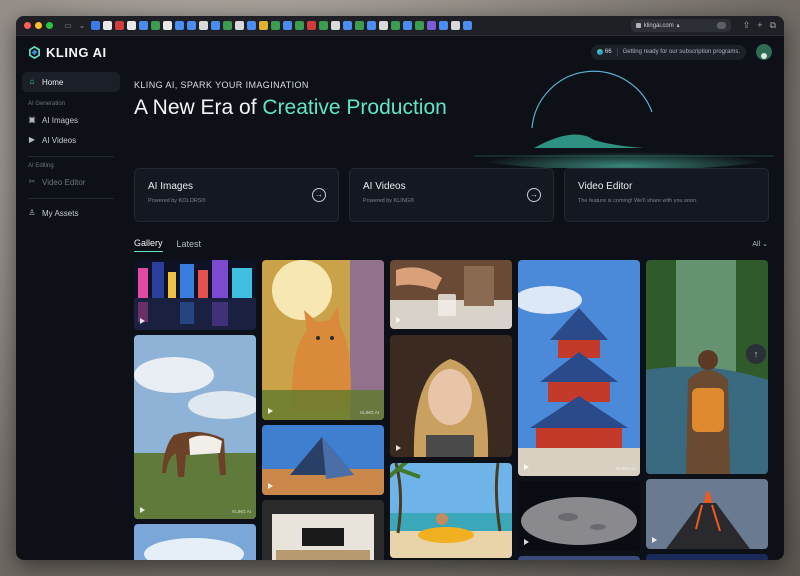 Image resolution: width=800 pixels, height=576 pixels. I want to click on new-tab-icon: +, so click(759, 25).